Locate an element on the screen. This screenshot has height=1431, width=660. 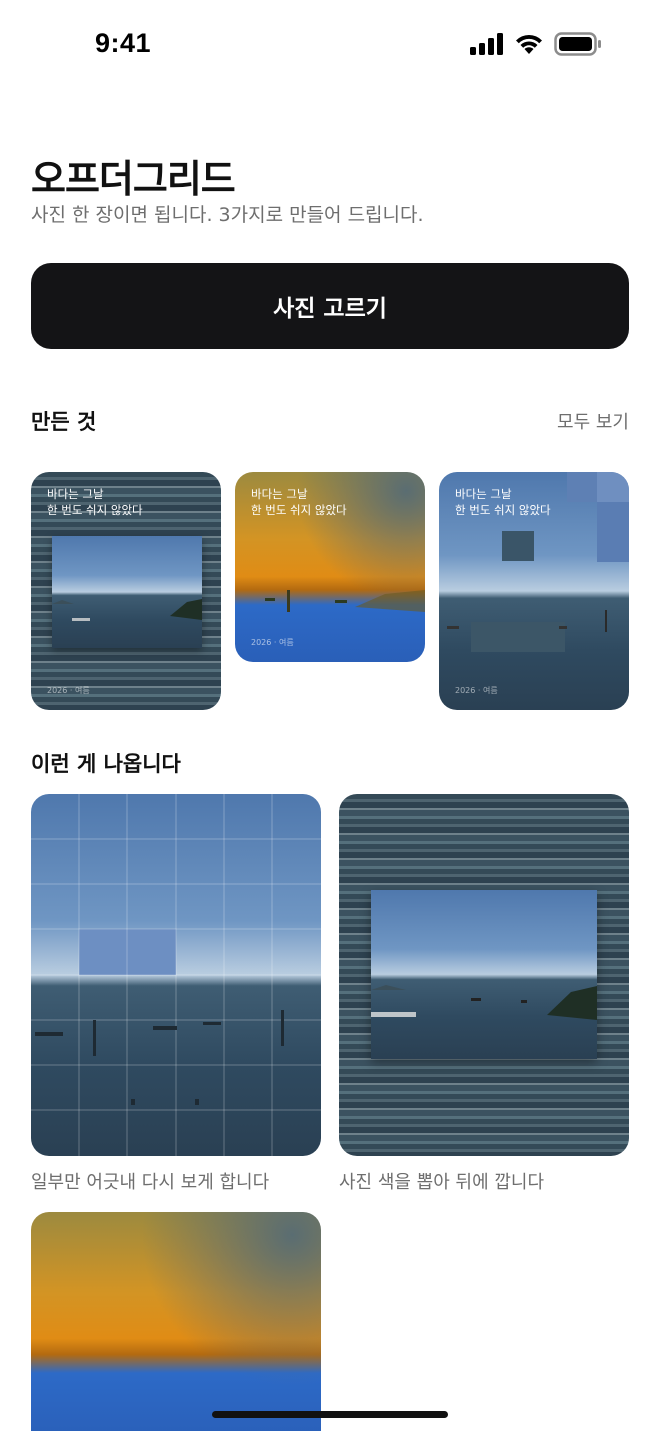
grid-overlay is located at coordinates (176, 975).